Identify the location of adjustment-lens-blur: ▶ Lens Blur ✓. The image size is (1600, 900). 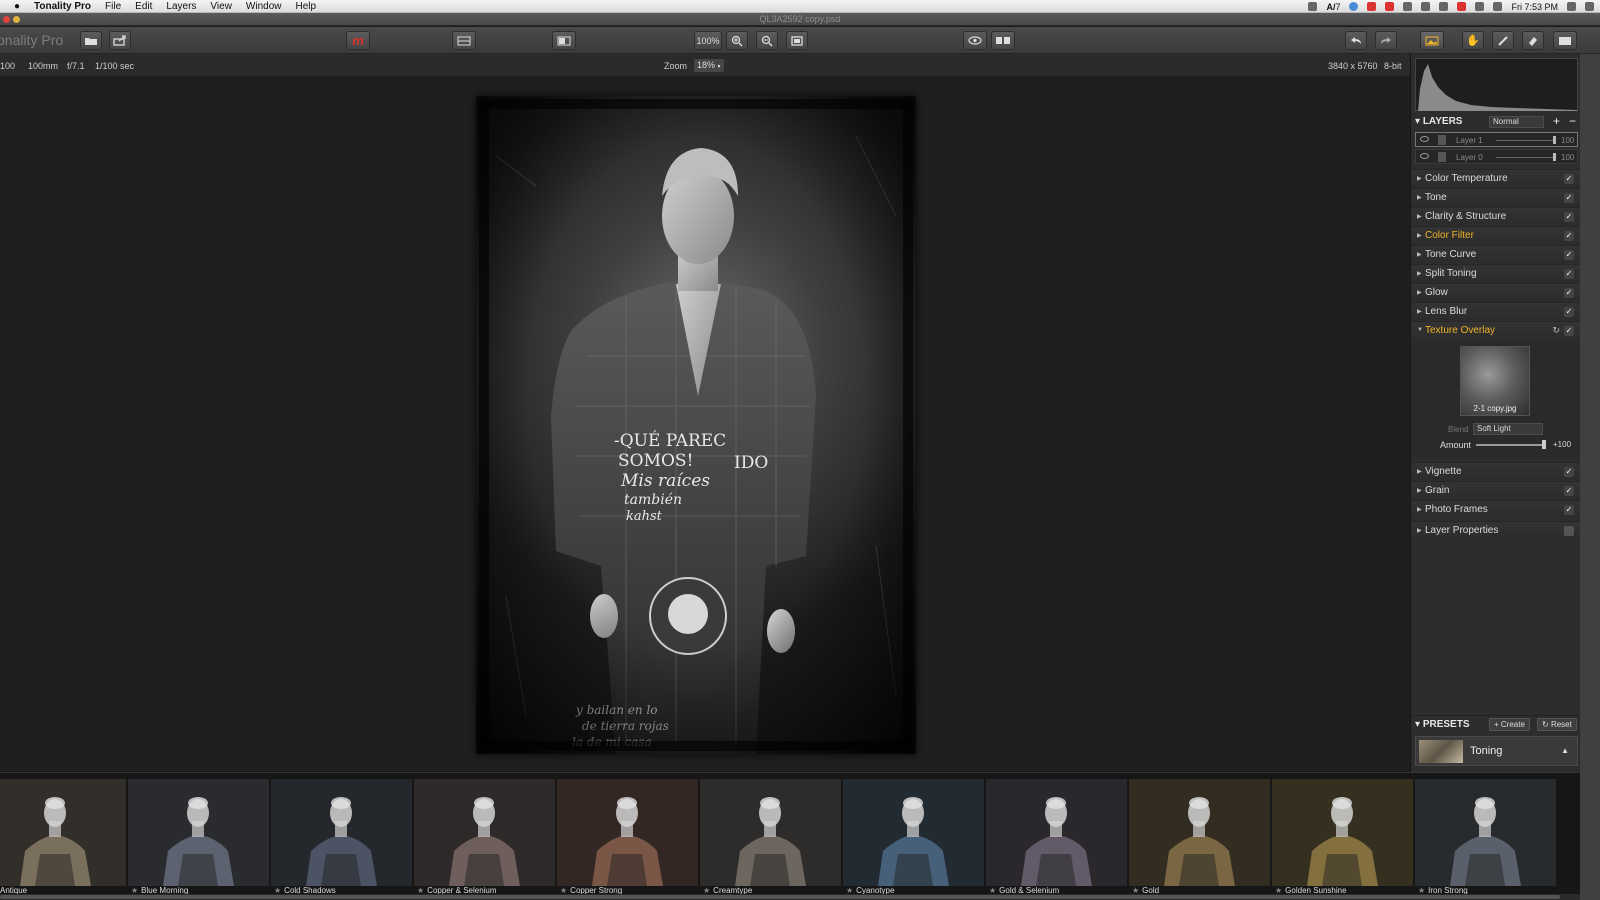
(1496, 311).